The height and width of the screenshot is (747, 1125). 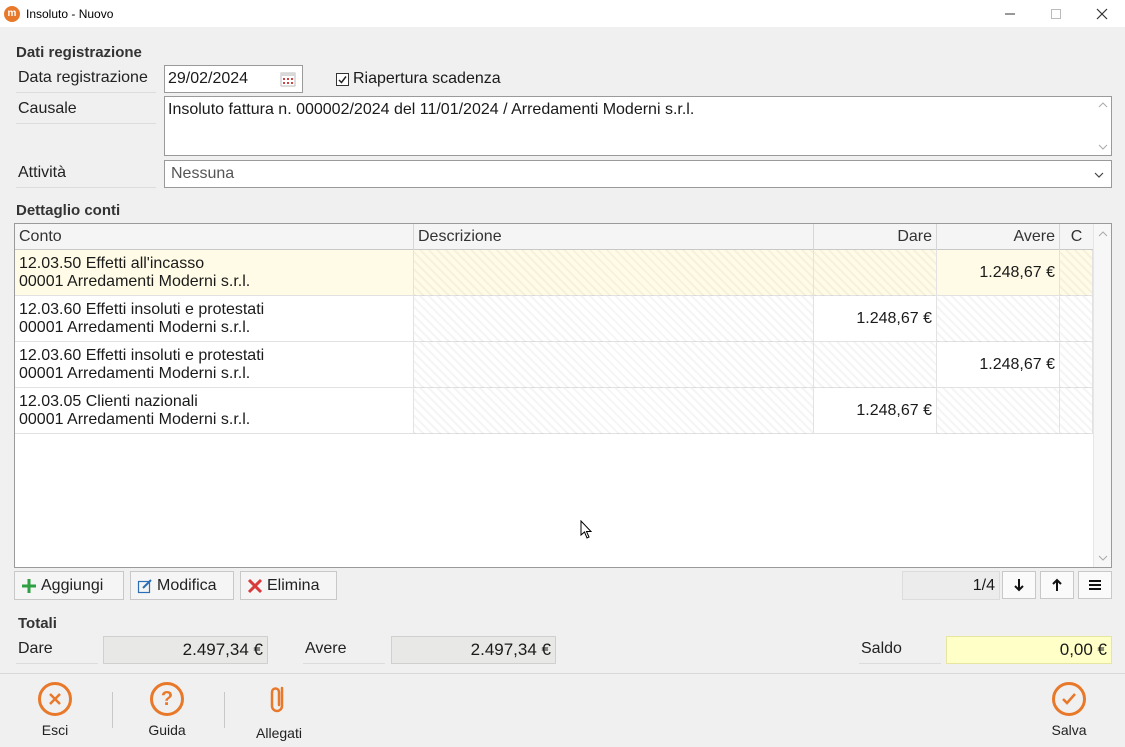 I want to click on help-icon: ?, so click(x=167, y=699).